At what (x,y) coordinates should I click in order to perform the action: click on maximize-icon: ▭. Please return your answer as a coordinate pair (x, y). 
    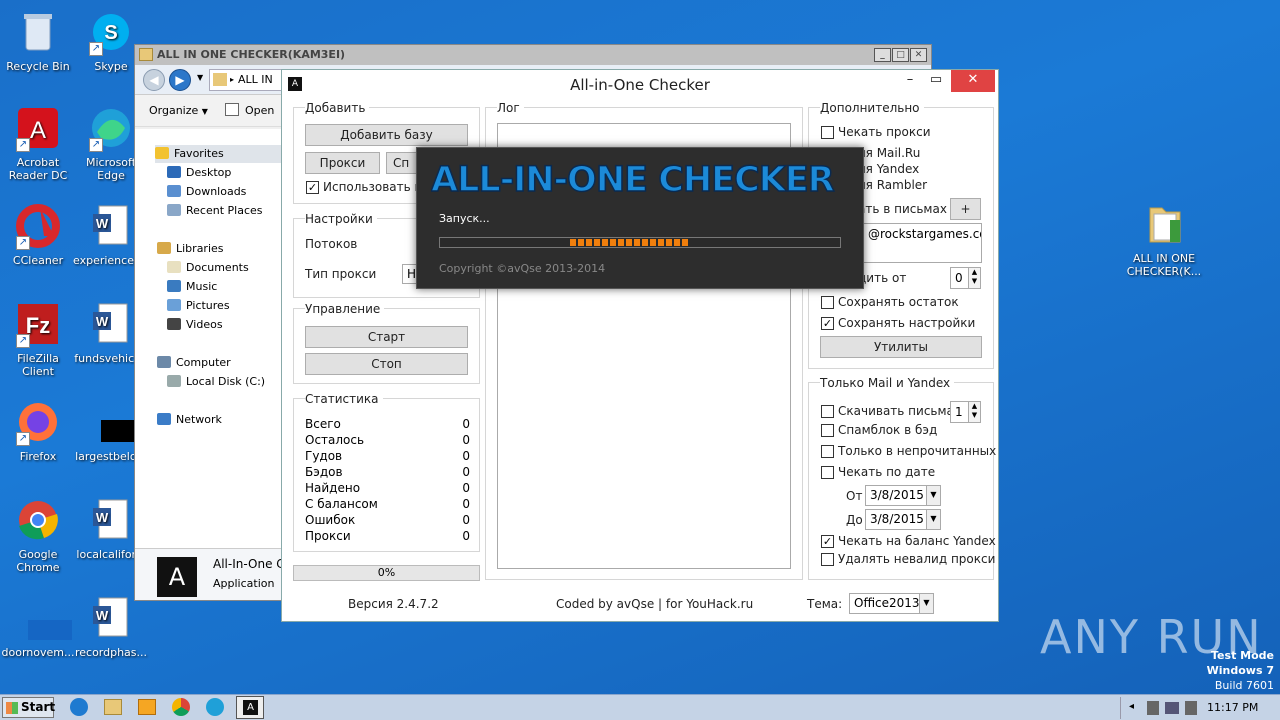
    Looking at the image, I should click on (936, 81).